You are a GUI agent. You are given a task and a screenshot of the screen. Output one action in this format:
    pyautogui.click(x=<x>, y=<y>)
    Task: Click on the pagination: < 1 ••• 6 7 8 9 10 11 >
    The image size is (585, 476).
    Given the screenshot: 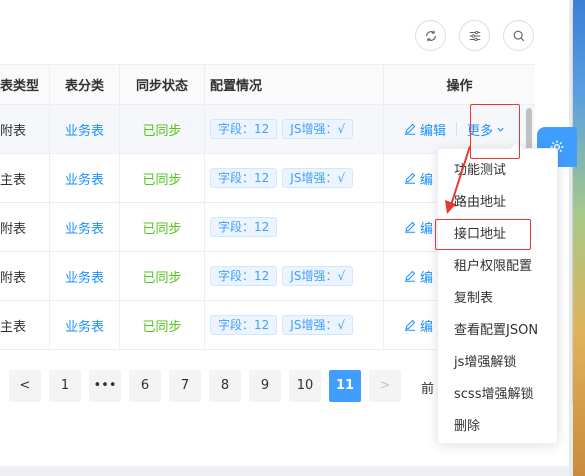 What is the action you would take?
    pyautogui.click(x=205, y=386)
    